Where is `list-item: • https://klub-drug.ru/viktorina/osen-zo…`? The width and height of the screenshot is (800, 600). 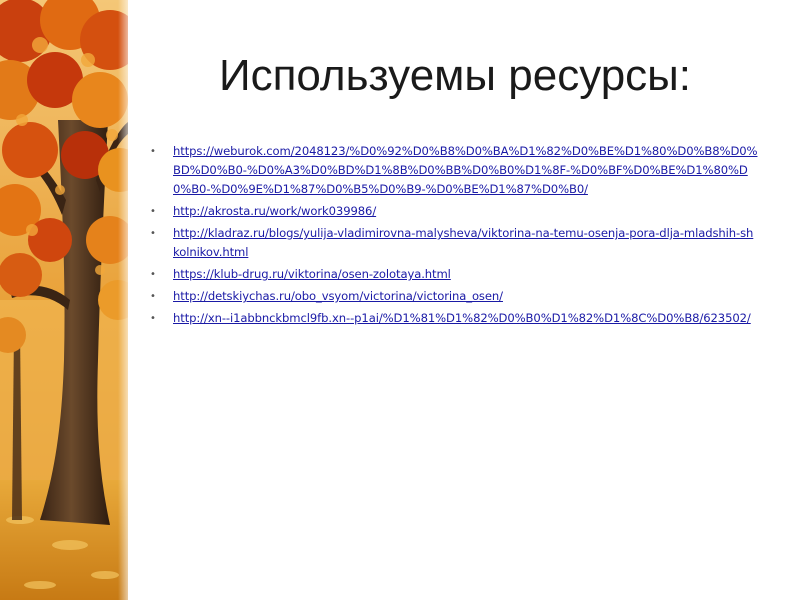 list-item: • https://klub-drug.ru/viktorina/osen-zo… is located at coordinates (452, 274).